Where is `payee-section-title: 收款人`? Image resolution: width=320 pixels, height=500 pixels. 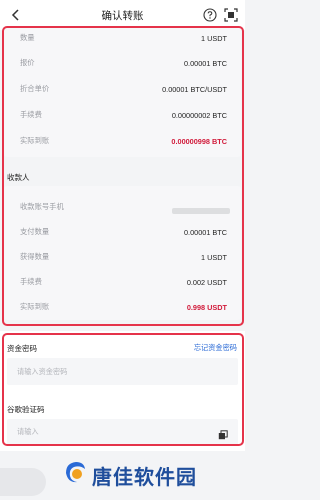
payee-section-title: 收款人 is located at coordinates (18, 177).